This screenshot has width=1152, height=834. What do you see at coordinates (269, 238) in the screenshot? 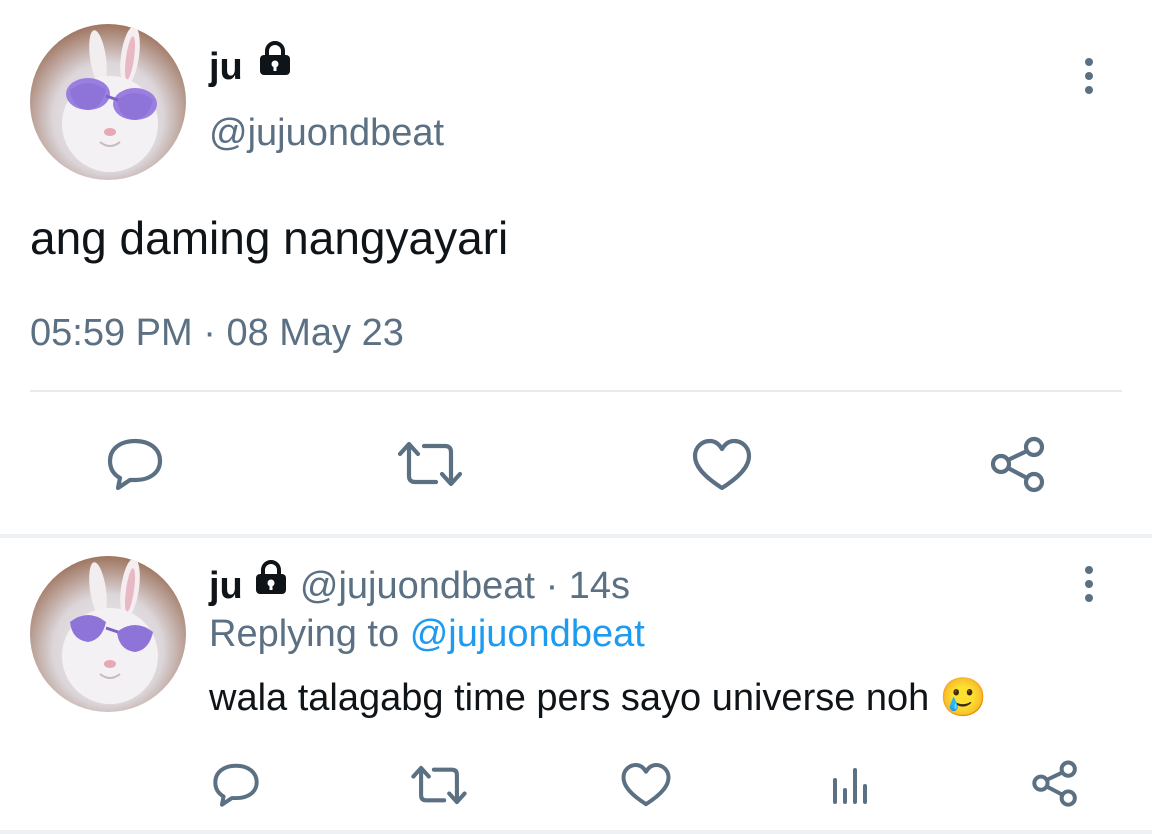
I see `tweet-text: ang daming nangyayari` at bounding box center [269, 238].